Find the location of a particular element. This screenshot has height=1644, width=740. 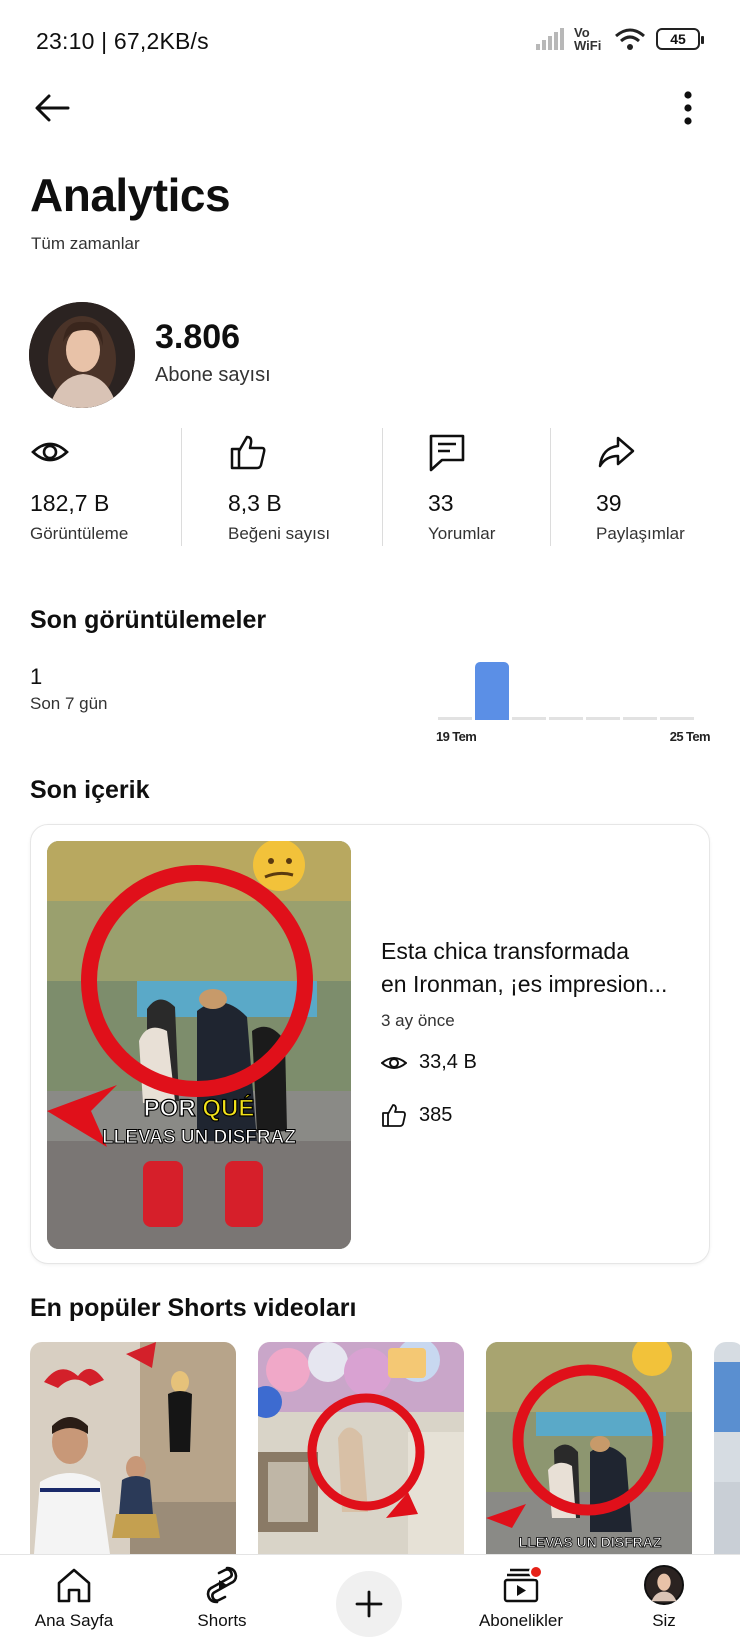

short-thumbnail: LLEVAS UN DISFRAZ is located at coordinates (589, 1448).